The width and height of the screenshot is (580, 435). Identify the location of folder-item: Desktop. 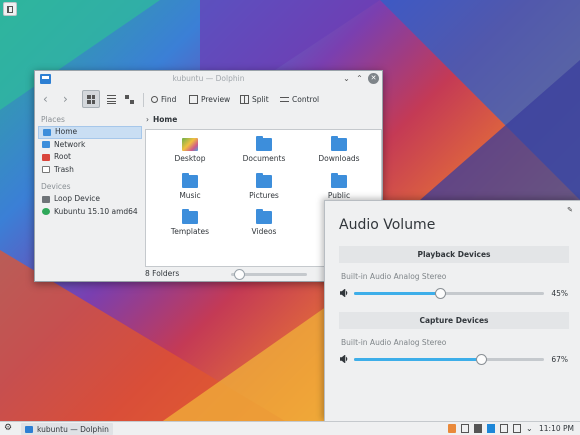
(190, 150).